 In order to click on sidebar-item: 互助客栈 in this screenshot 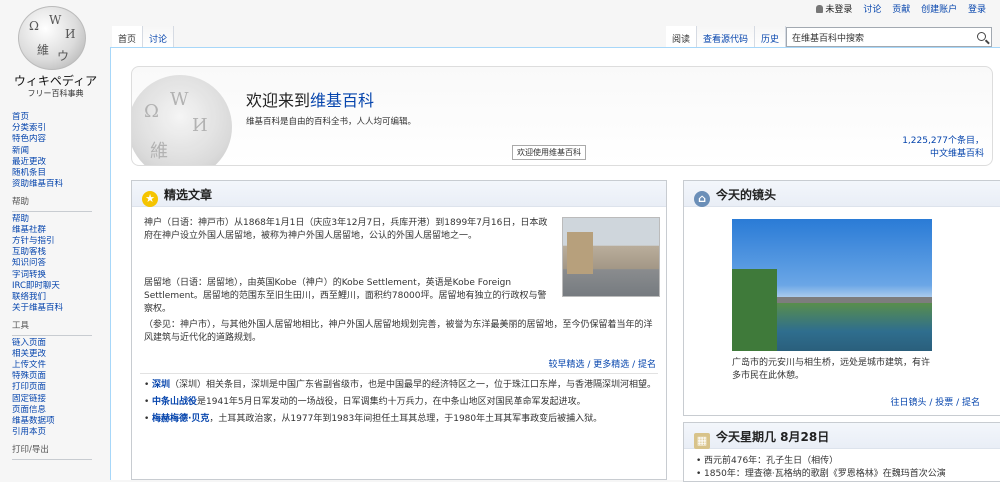, I will do `click(61, 252)`.